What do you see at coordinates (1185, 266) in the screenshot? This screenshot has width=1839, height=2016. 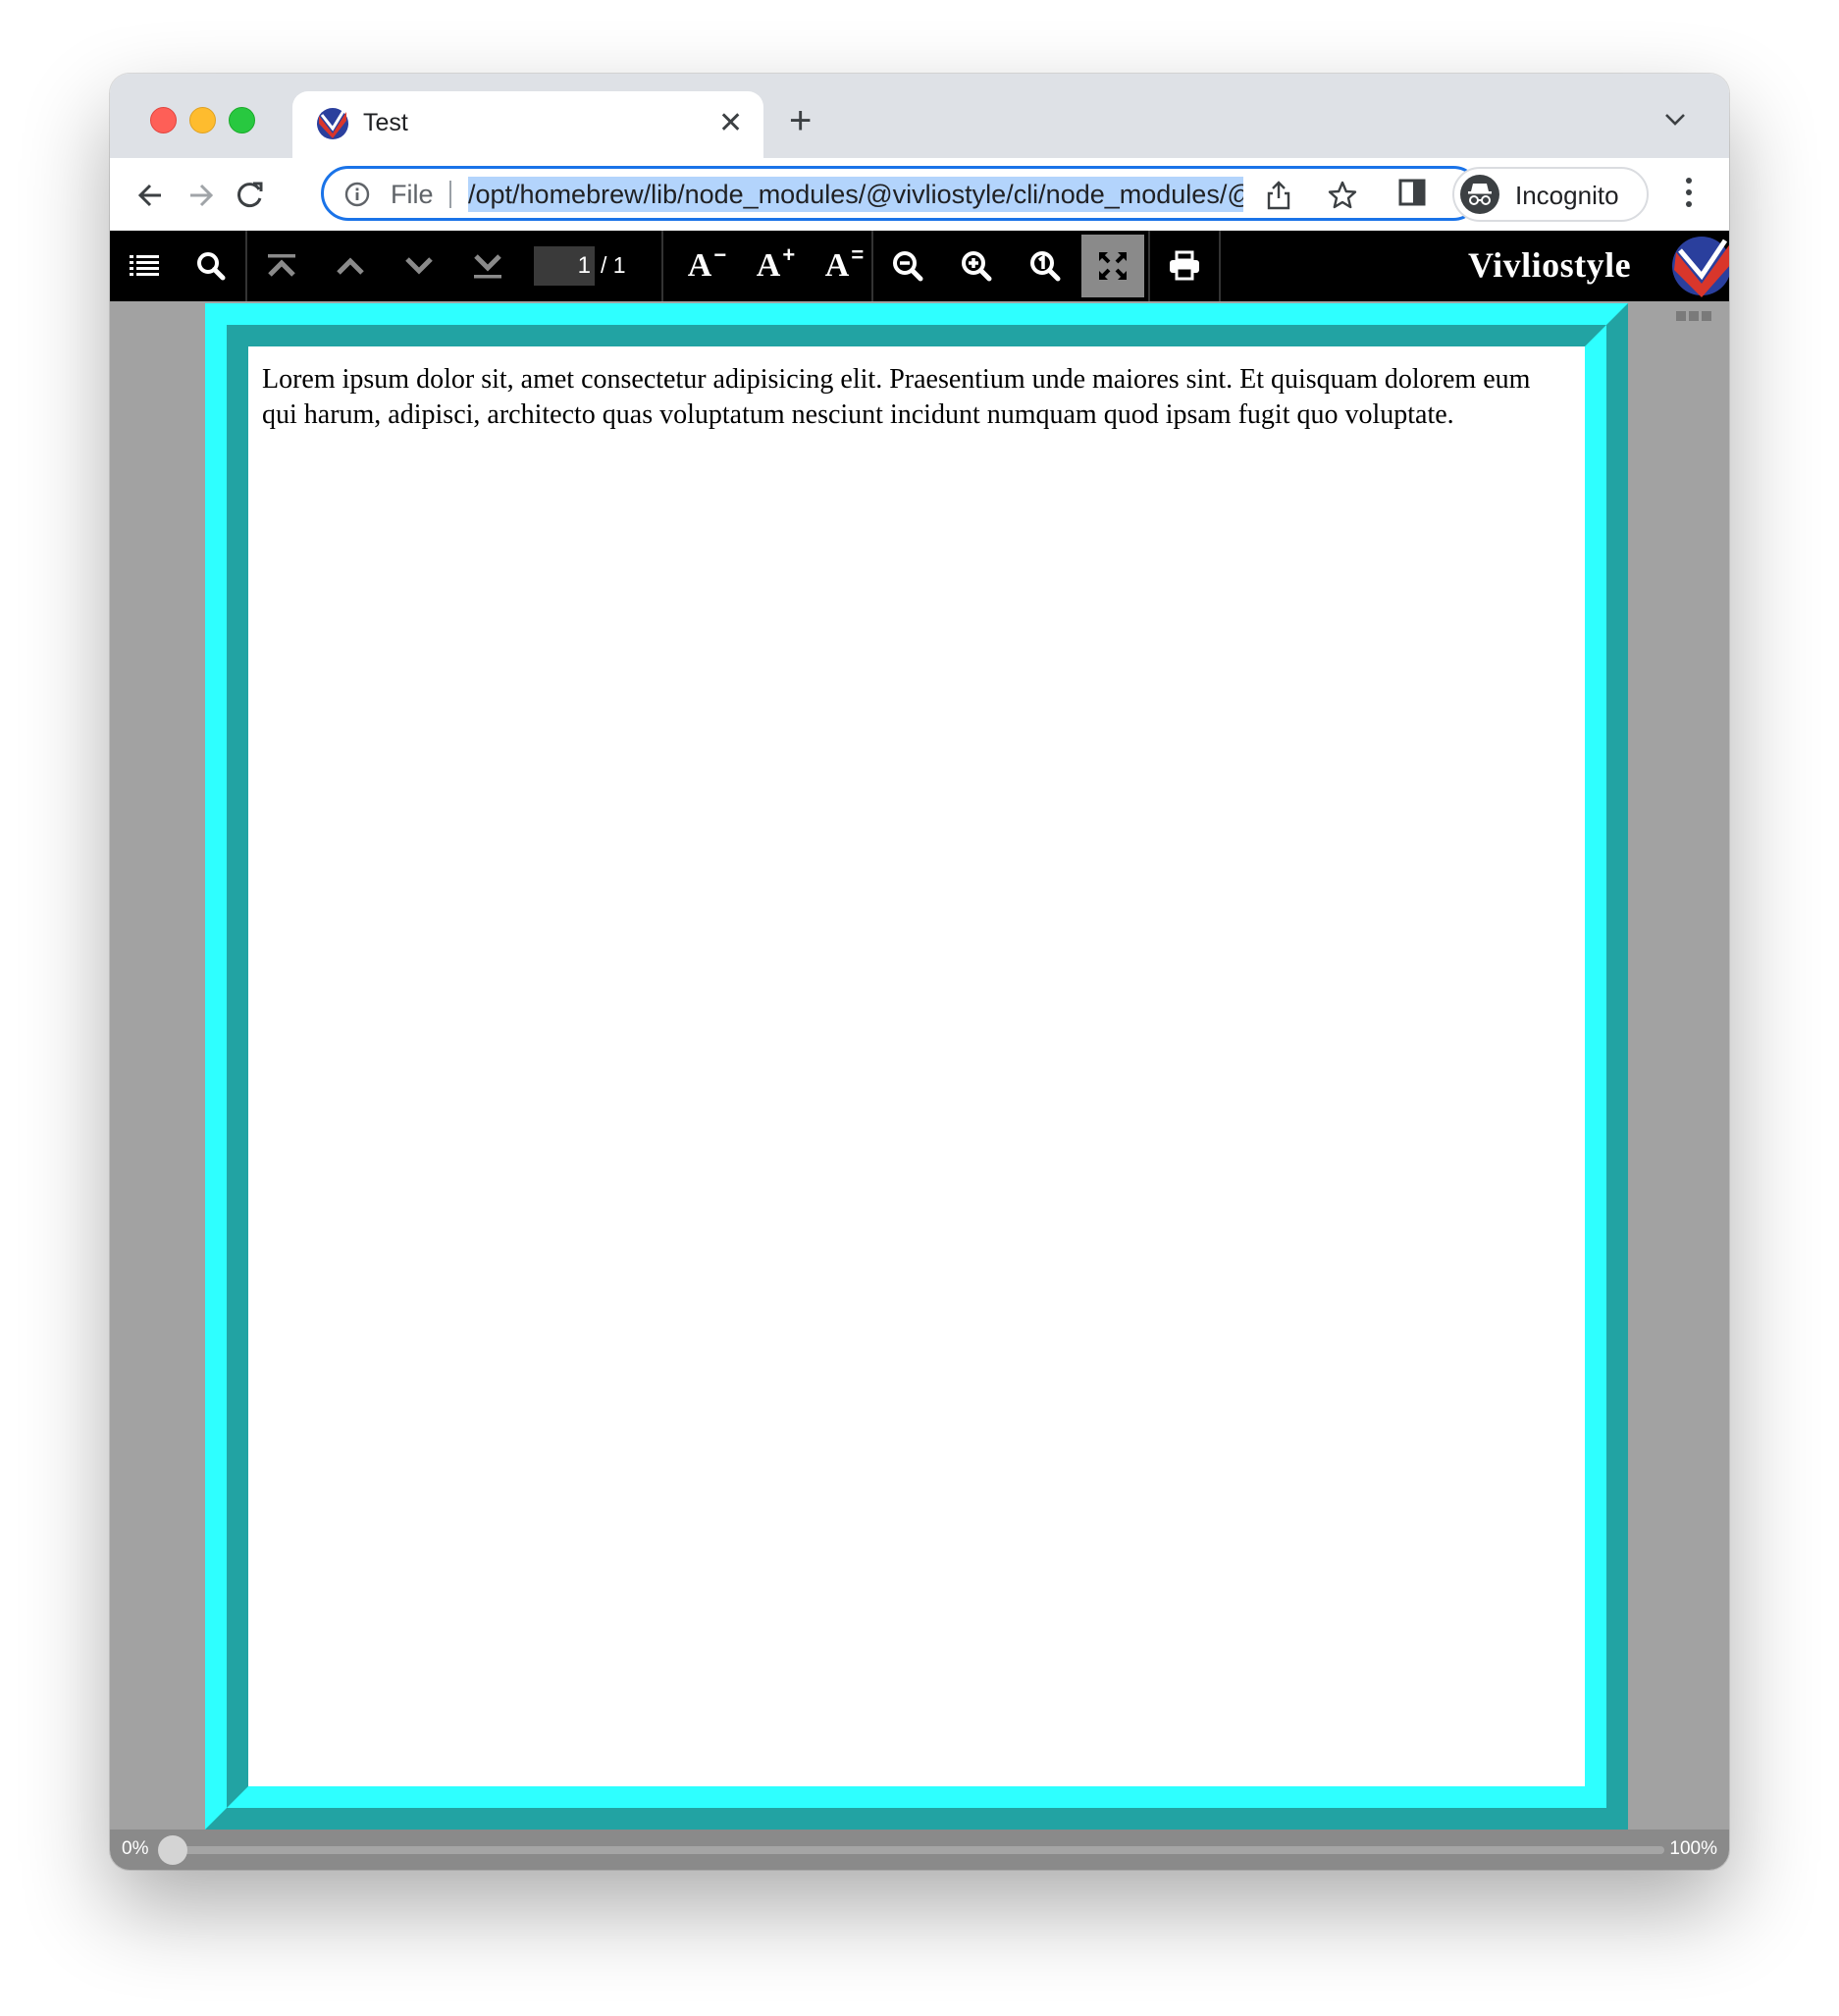 I see `print-icon` at bounding box center [1185, 266].